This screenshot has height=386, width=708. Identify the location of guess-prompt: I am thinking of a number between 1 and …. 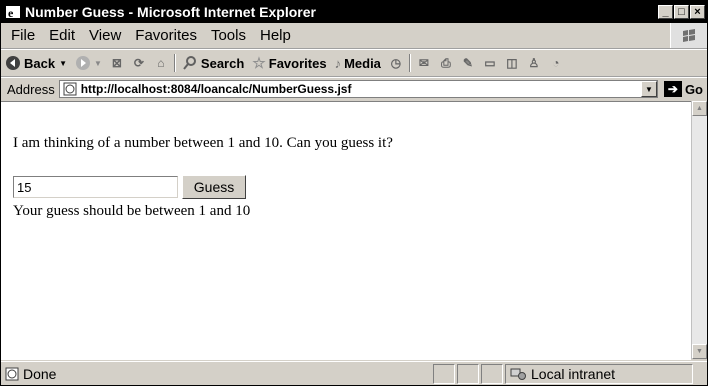
(203, 143).